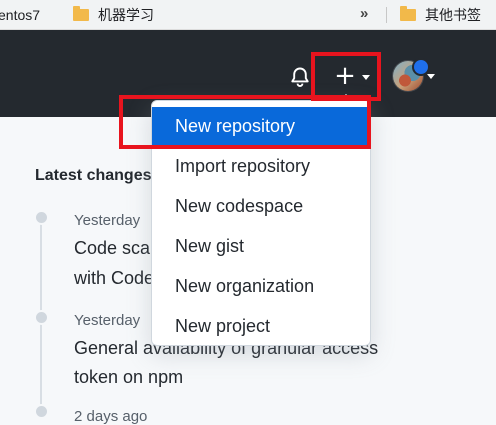  What do you see at coordinates (364, 15) in the screenshot?
I see `bookmarks-overflow-button: »` at bounding box center [364, 15].